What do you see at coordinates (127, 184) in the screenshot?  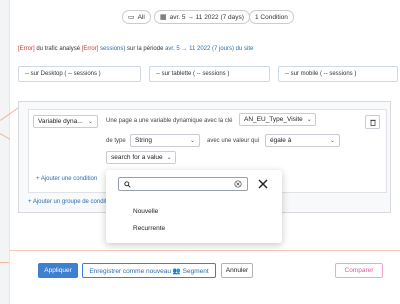 I see `search-icon` at bounding box center [127, 184].